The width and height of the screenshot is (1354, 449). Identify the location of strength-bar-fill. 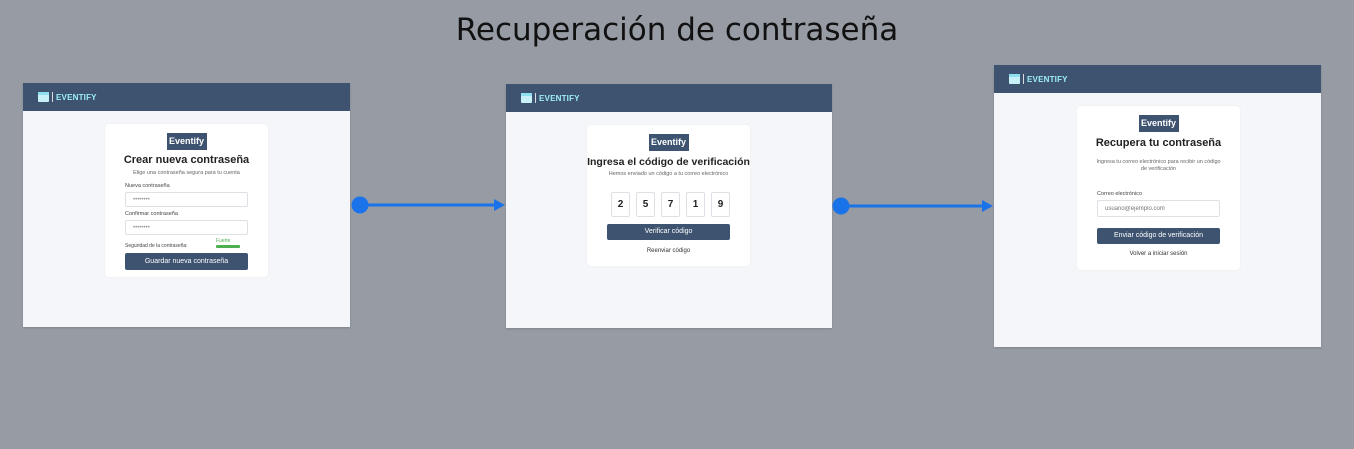
(228, 246).